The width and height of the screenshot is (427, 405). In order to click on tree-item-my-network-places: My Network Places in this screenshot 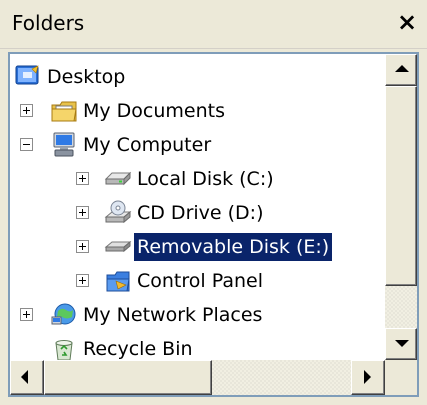, I will do `click(175, 315)`.